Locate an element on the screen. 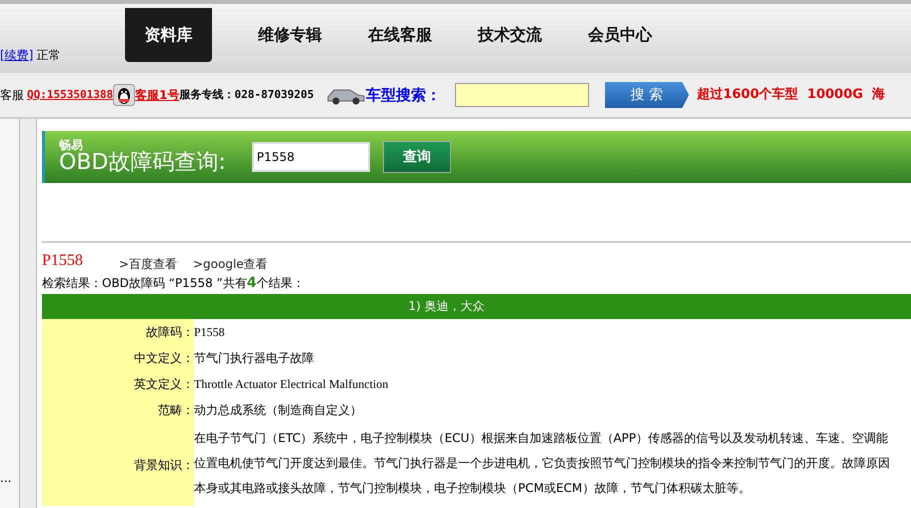 This screenshot has width=911, height=508. search-engine-link: >百度查看 is located at coordinates (147, 264).